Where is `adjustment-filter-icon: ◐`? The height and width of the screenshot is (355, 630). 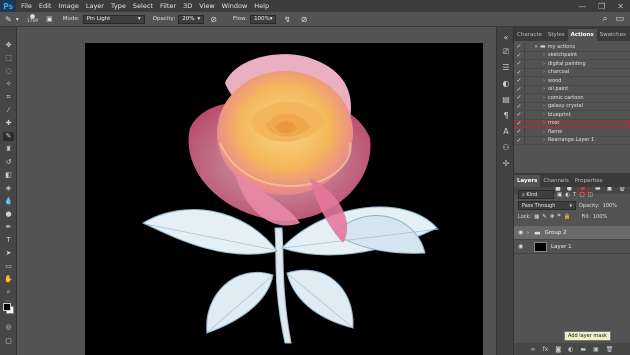 adjustment-filter-icon: ◐ is located at coordinates (567, 195).